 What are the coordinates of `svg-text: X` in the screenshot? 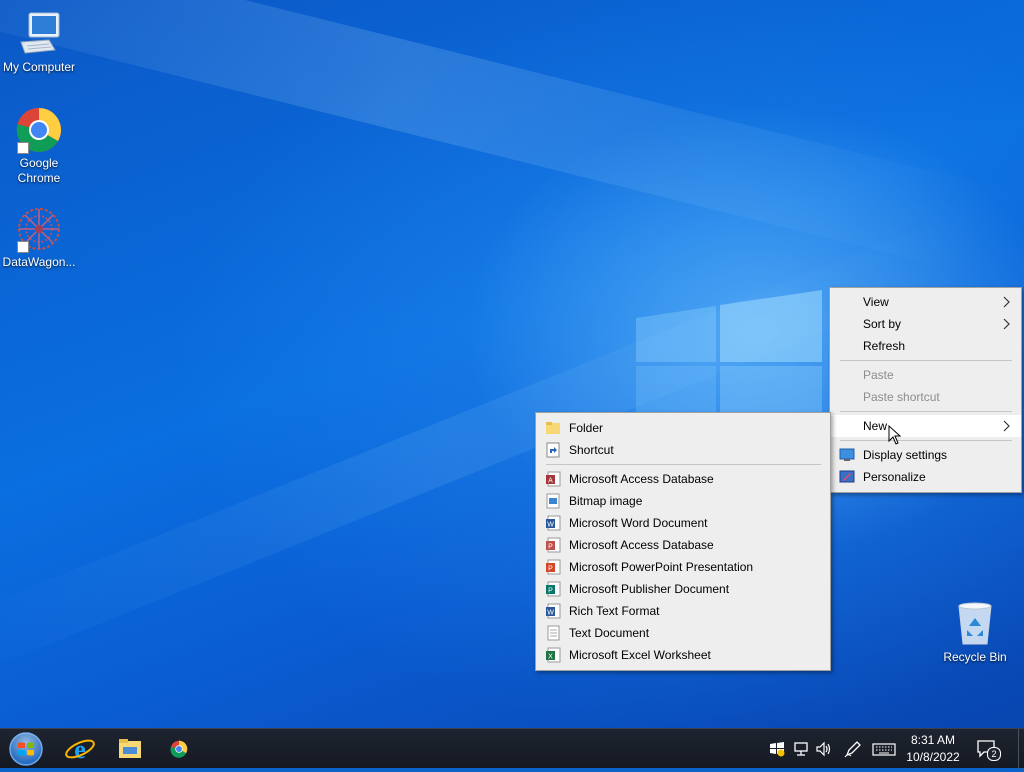 It's located at (550, 657).